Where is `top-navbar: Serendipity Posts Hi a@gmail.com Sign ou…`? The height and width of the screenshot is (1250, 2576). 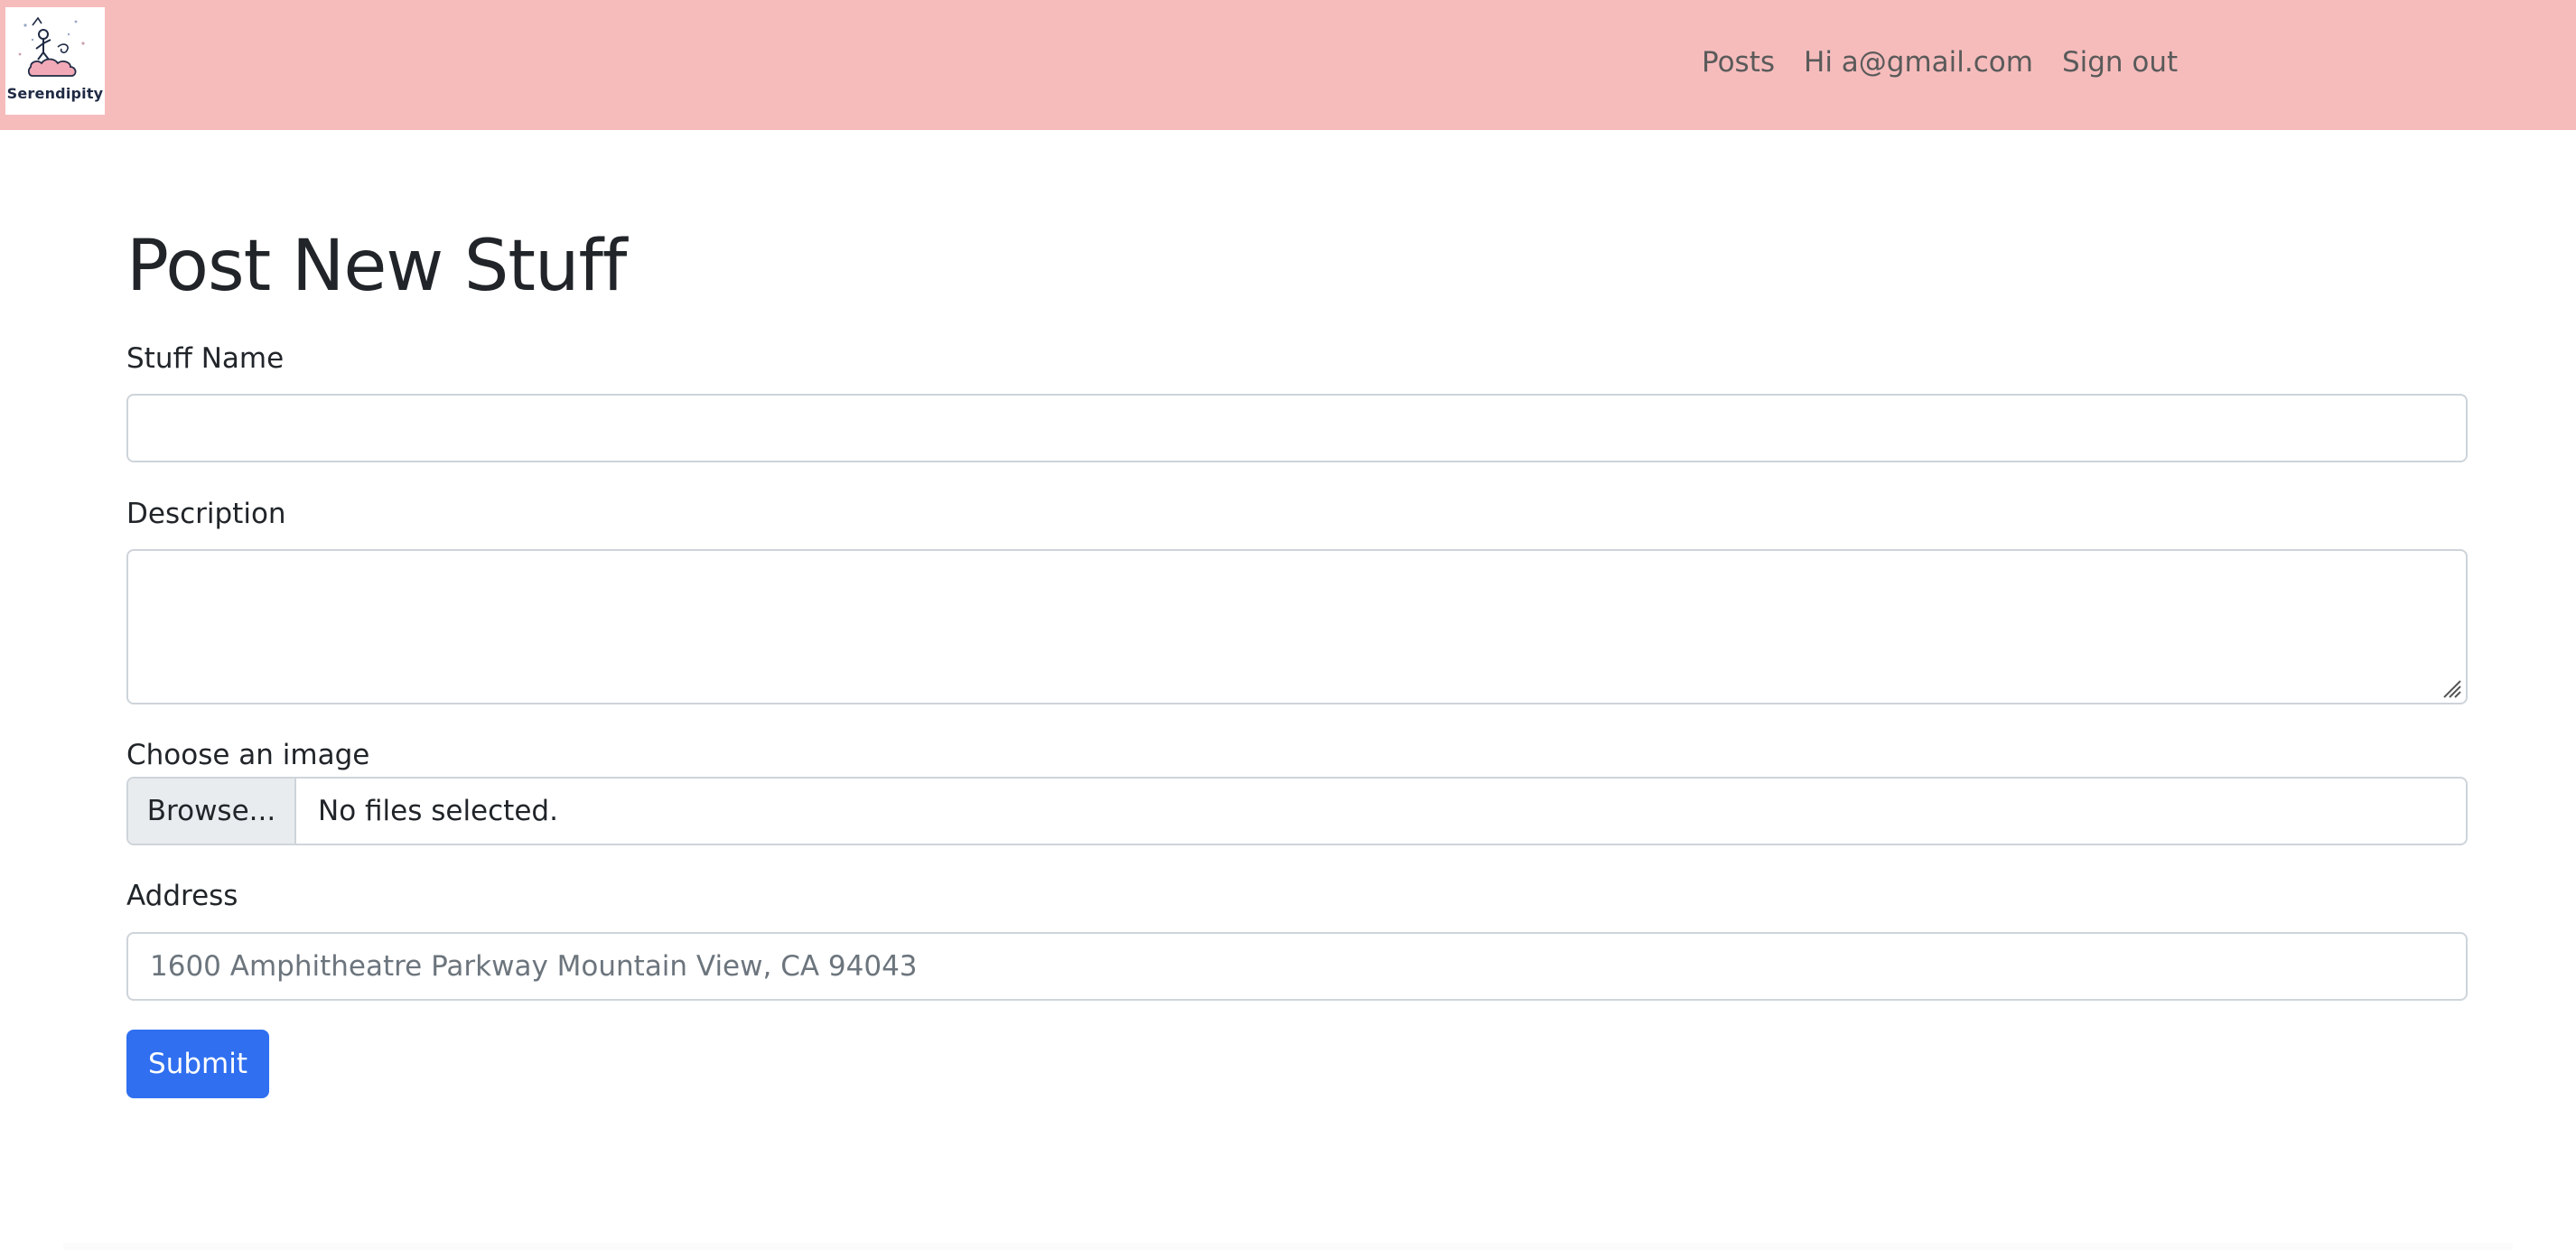
top-navbar: Serendipity Posts Hi a@gmail.com Sign ou… is located at coordinates (1288, 65).